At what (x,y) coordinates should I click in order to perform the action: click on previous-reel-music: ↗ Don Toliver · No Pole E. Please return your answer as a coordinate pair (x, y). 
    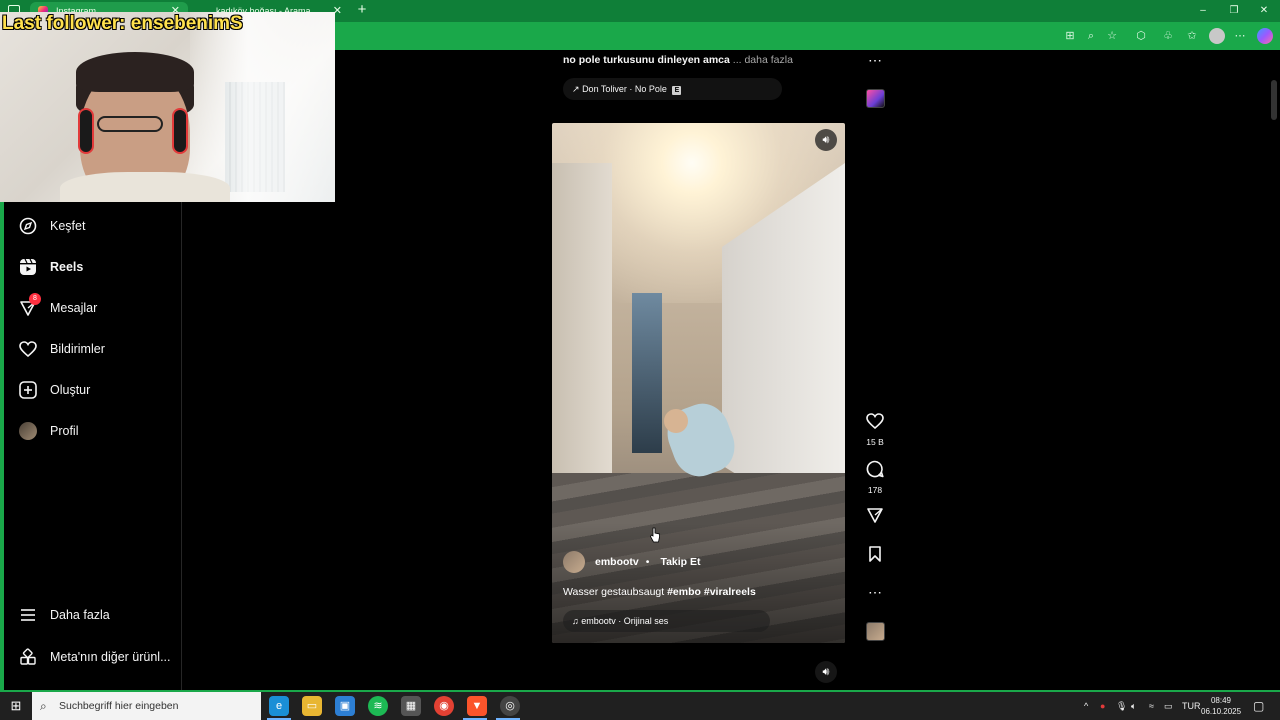
    Looking at the image, I should click on (672, 89).